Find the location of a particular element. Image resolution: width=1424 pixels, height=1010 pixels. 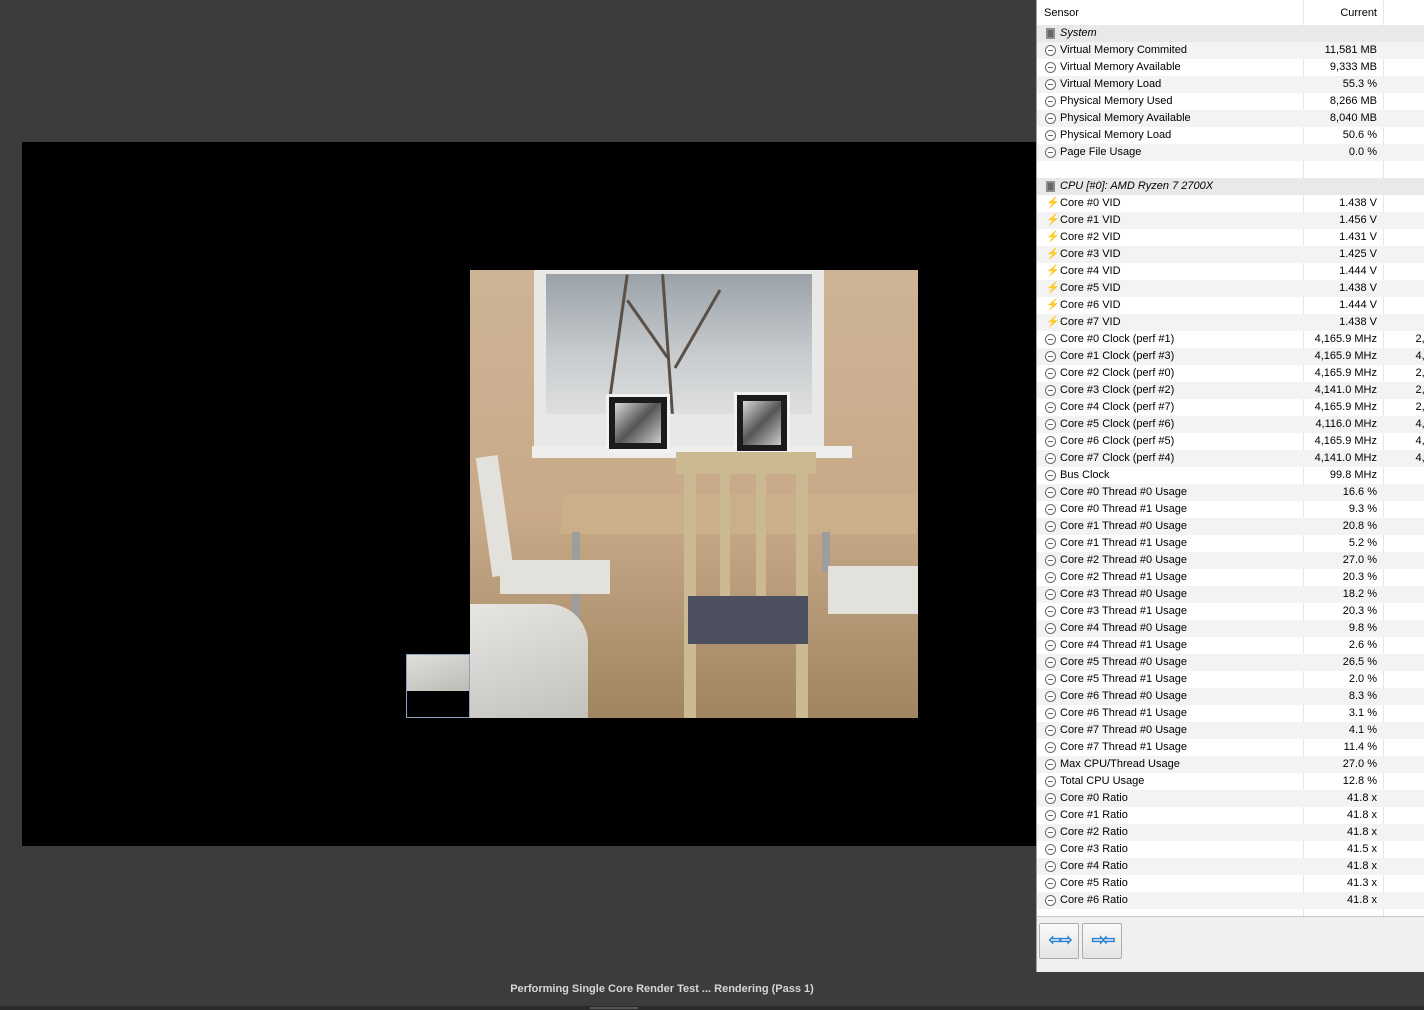

sensor-row: Virtual Memory Commited 11,581 MB 5,4 is located at coordinates (1230, 50).